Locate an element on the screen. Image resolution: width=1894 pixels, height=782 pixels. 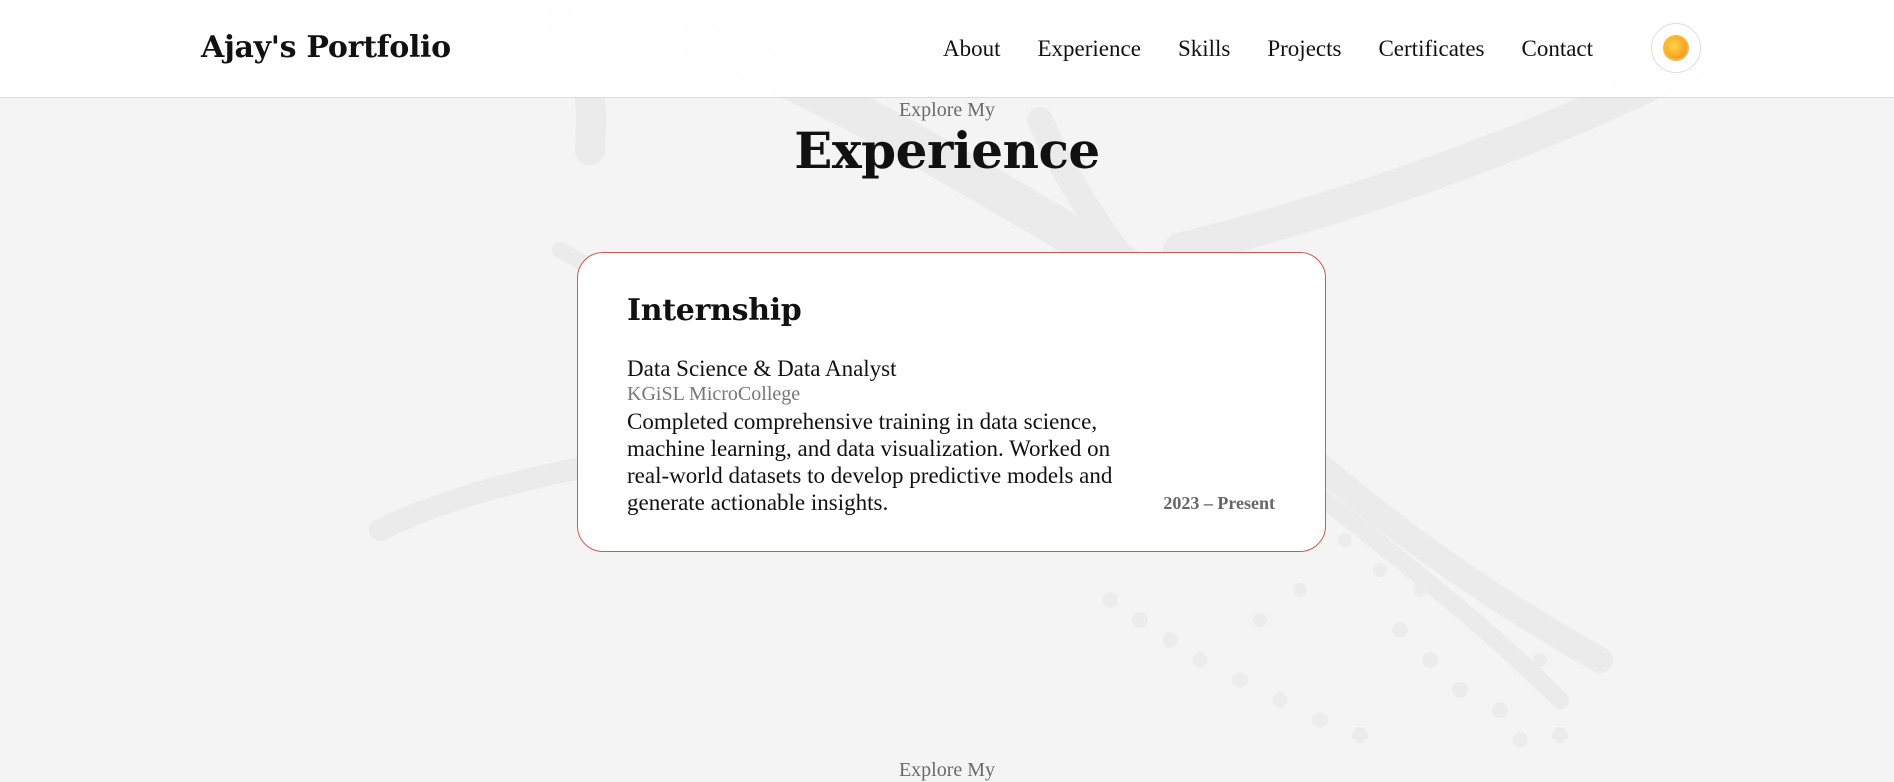
nav-link-contact: Contact is located at coordinates (1557, 49).